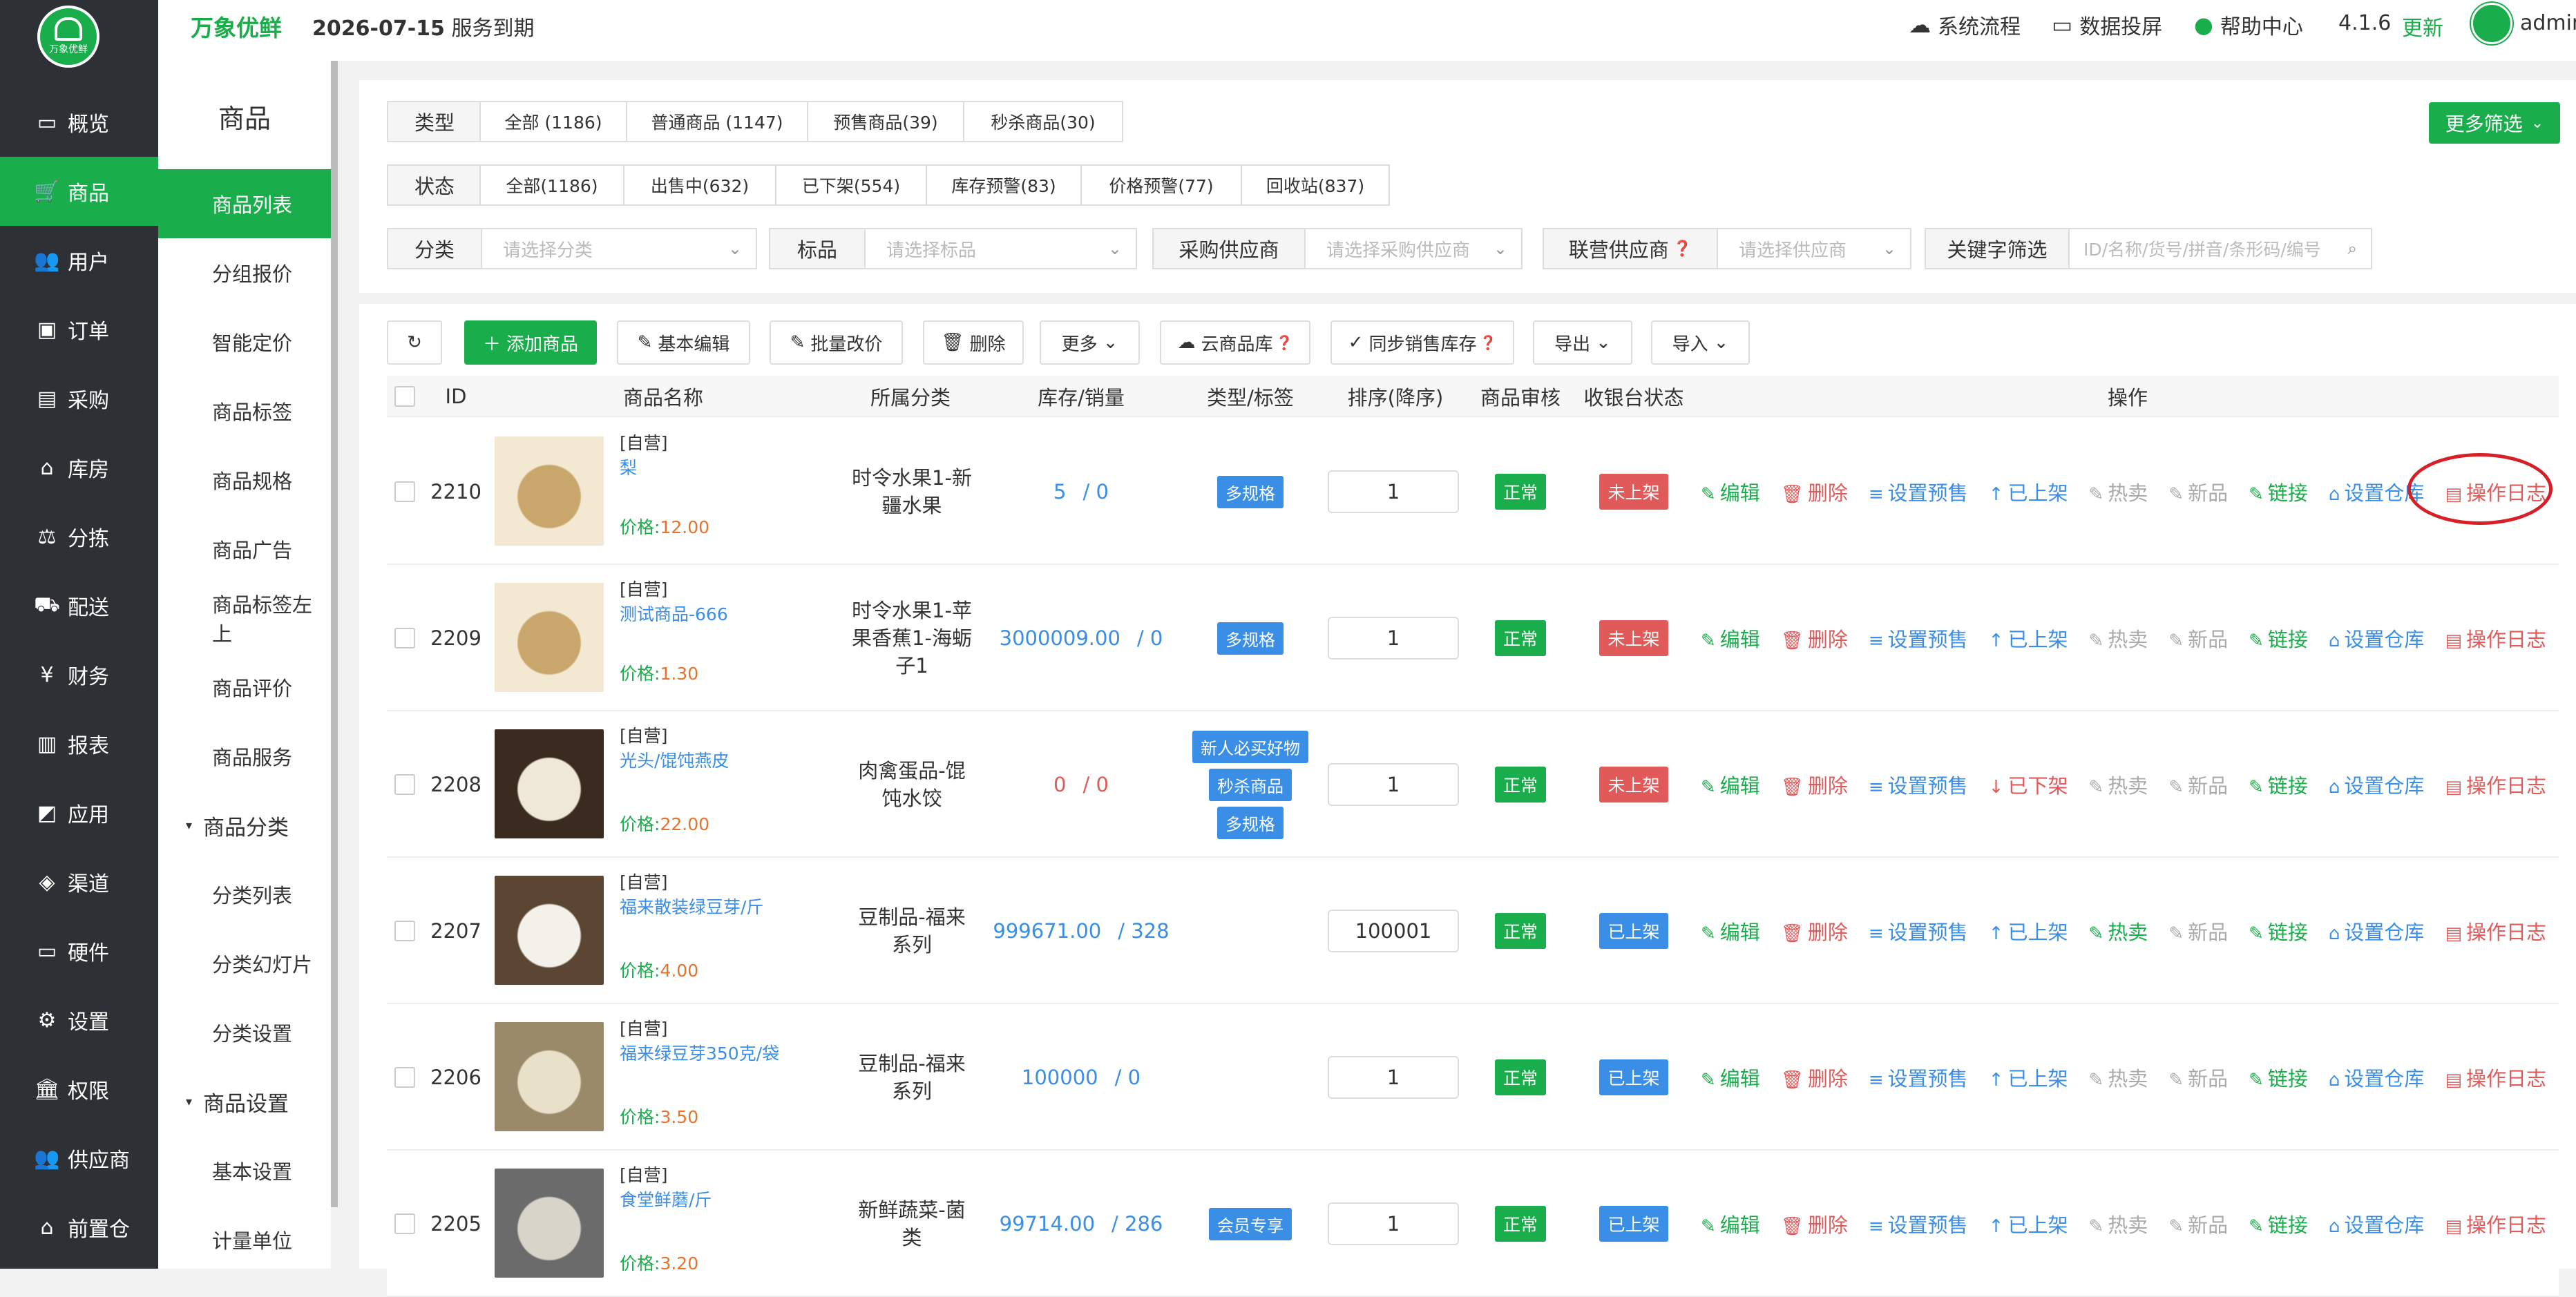  I want to click on sidebar-item-delivery: ⛟ 配送, so click(79, 605).